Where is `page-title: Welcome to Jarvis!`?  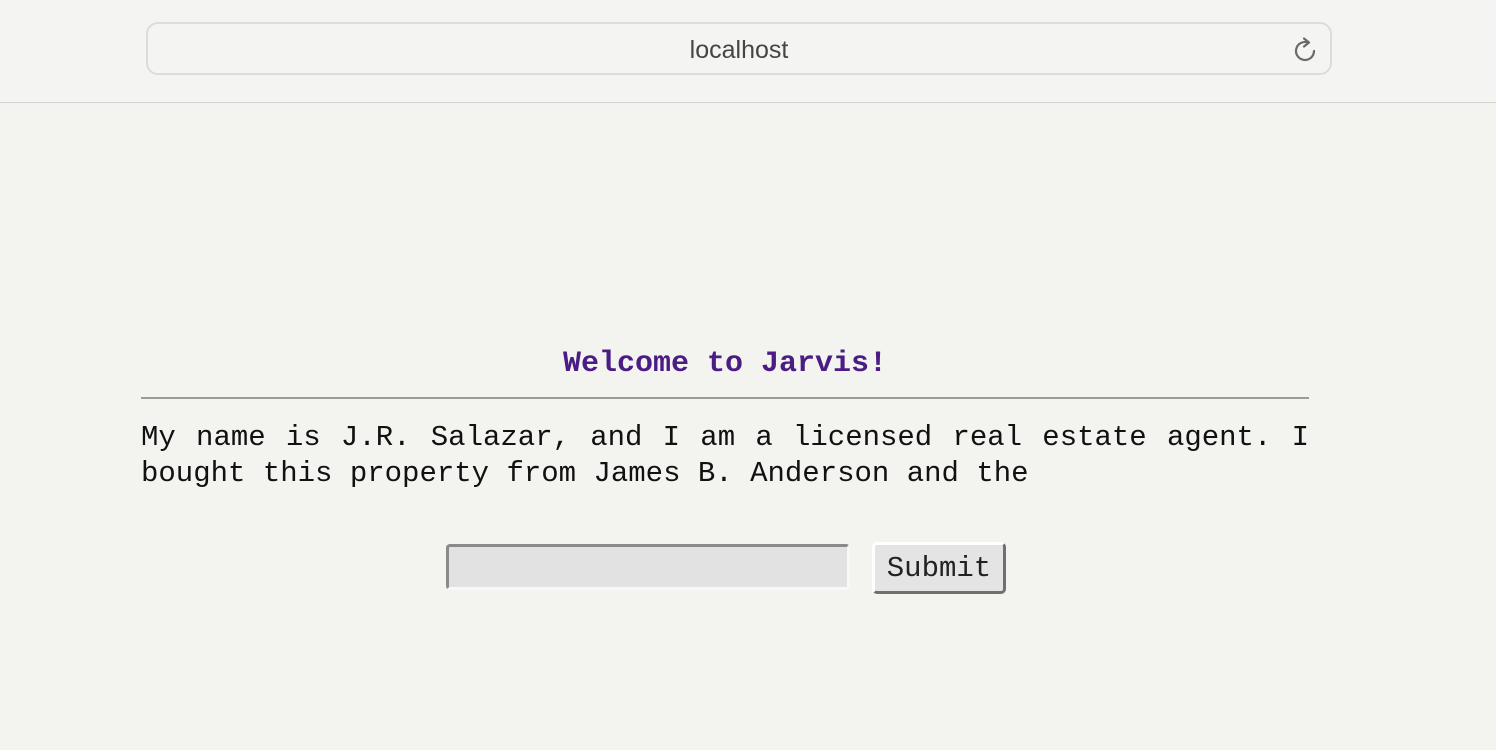 page-title: Welcome to Jarvis! is located at coordinates (725, 364).